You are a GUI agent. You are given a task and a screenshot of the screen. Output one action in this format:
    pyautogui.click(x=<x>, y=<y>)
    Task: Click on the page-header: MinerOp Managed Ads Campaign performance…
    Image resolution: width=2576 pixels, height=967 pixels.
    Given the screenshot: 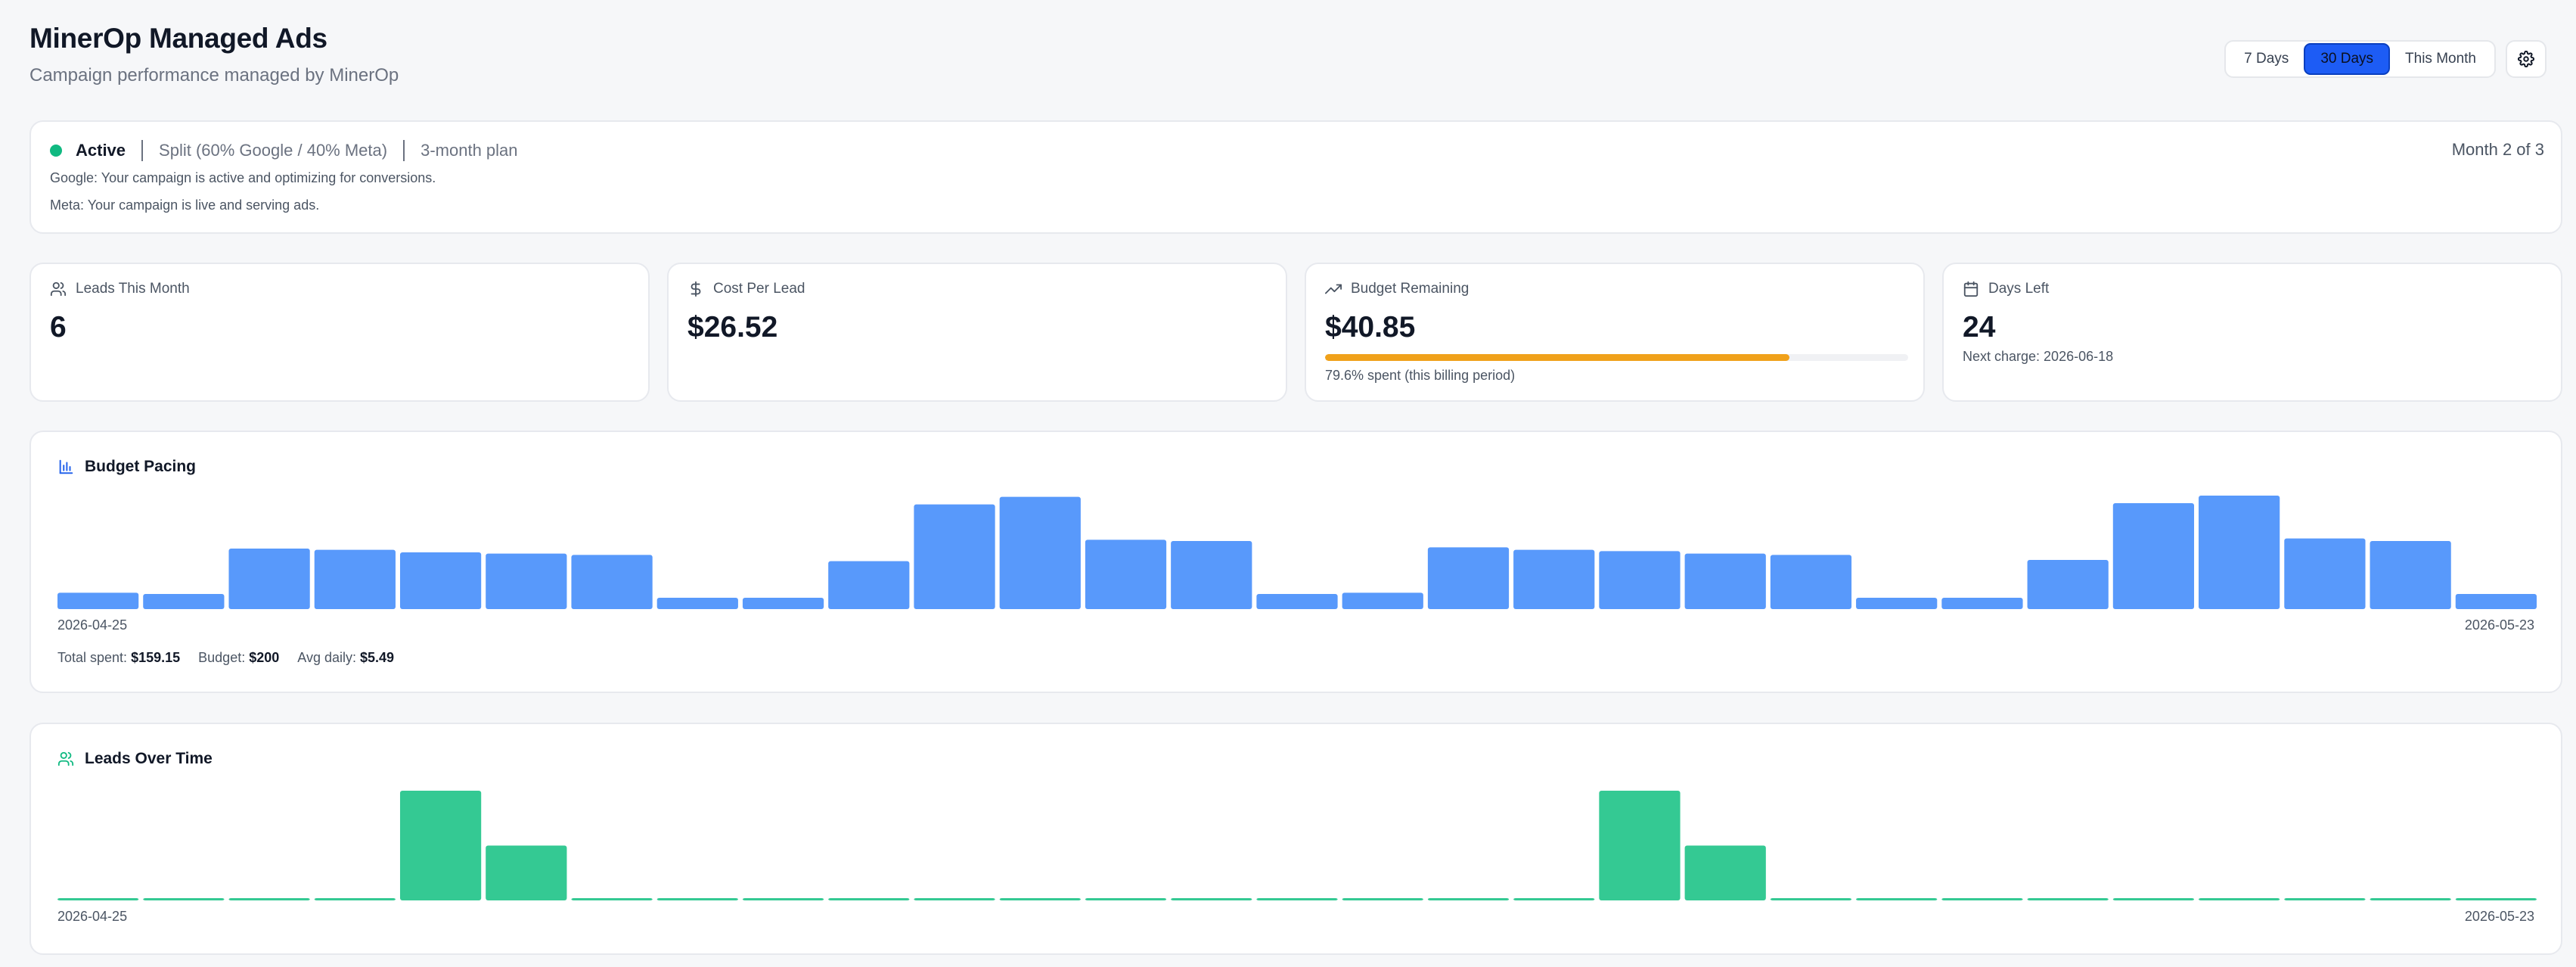 What is the action you would take?
    pyautogui.click(x=214, y=54)
    